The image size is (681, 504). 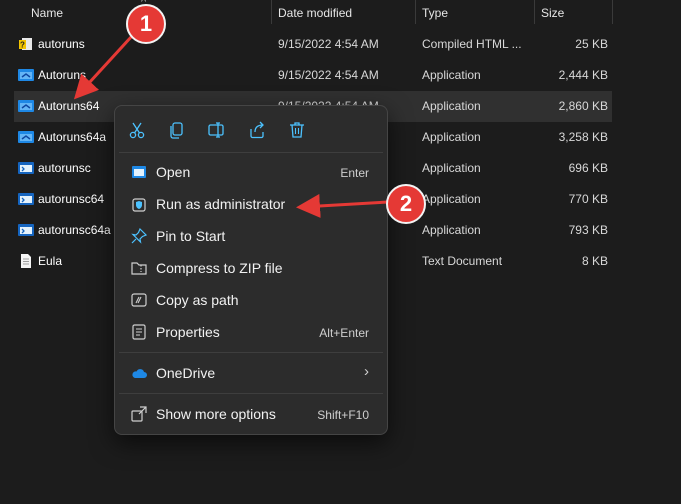 What do you see at coordinates (588, 168) in the screenshot?
I see `file-size: 696 KB` at bounding box center [588, 168].